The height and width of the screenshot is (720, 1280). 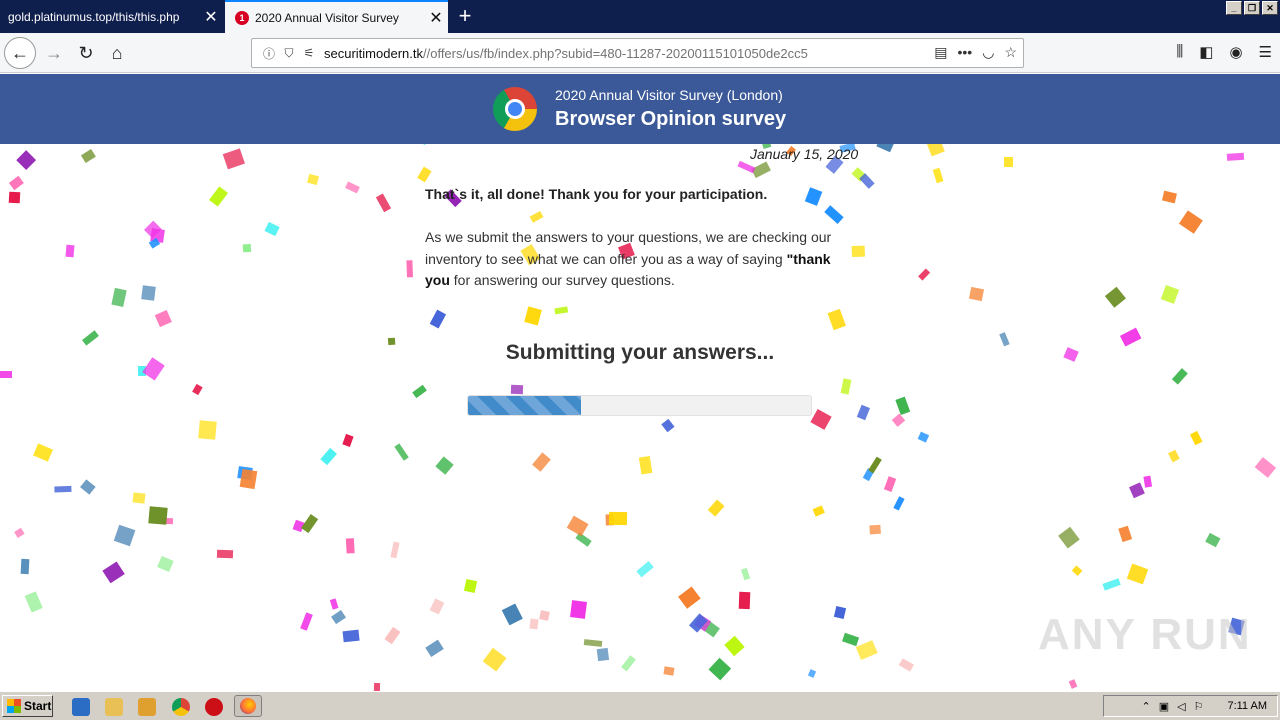 I want to click on chrome-icon, so click(x=181, y=707).